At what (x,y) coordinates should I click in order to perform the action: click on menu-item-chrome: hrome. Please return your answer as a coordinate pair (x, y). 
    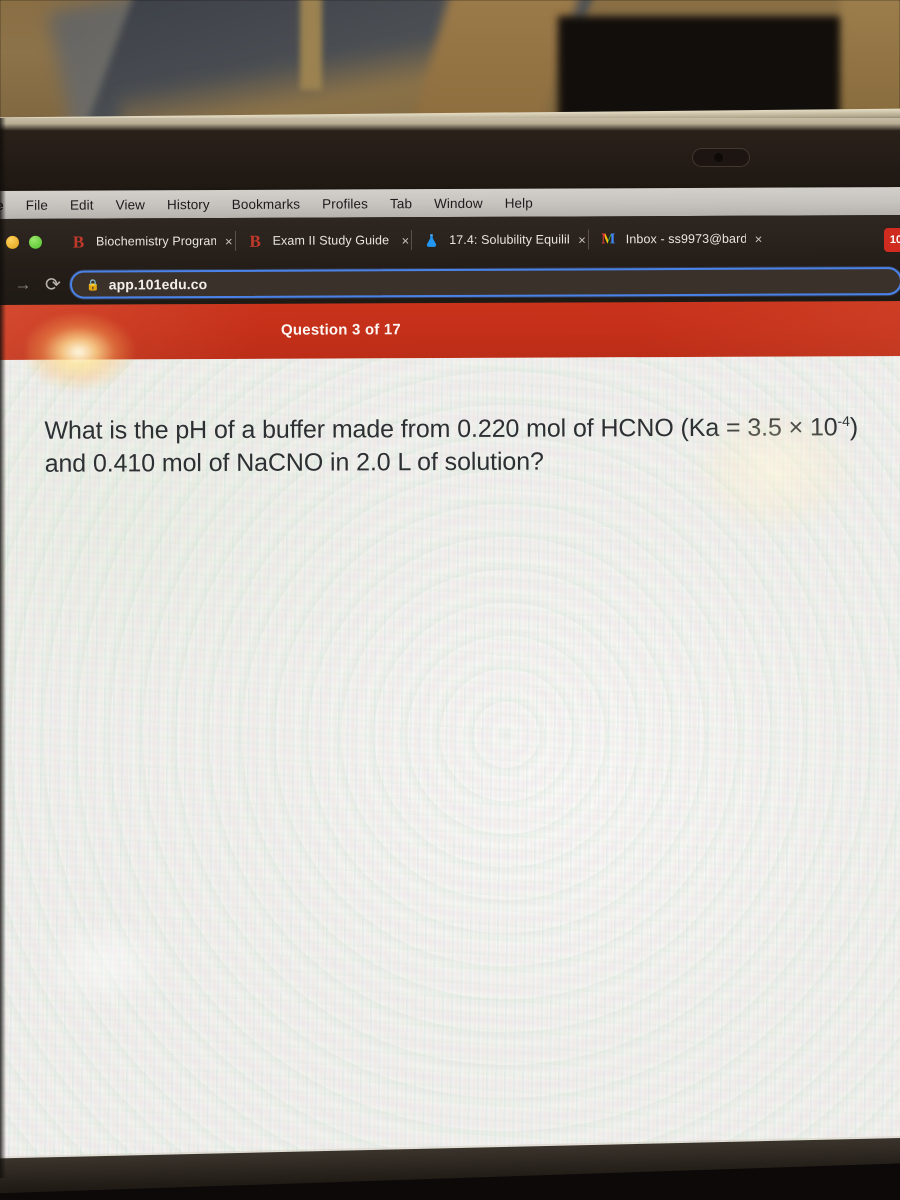
    Looking at the image, I should click on (7, 204).